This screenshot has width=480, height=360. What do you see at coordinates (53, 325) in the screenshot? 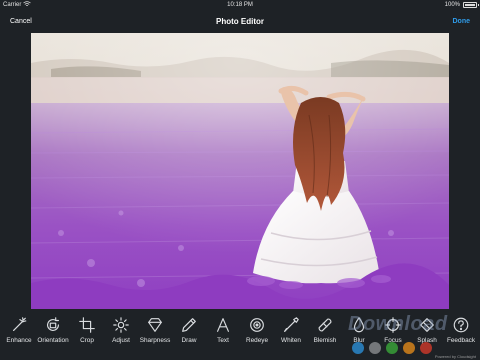
I see `rotate-icon` at bounding box center [53, 325].